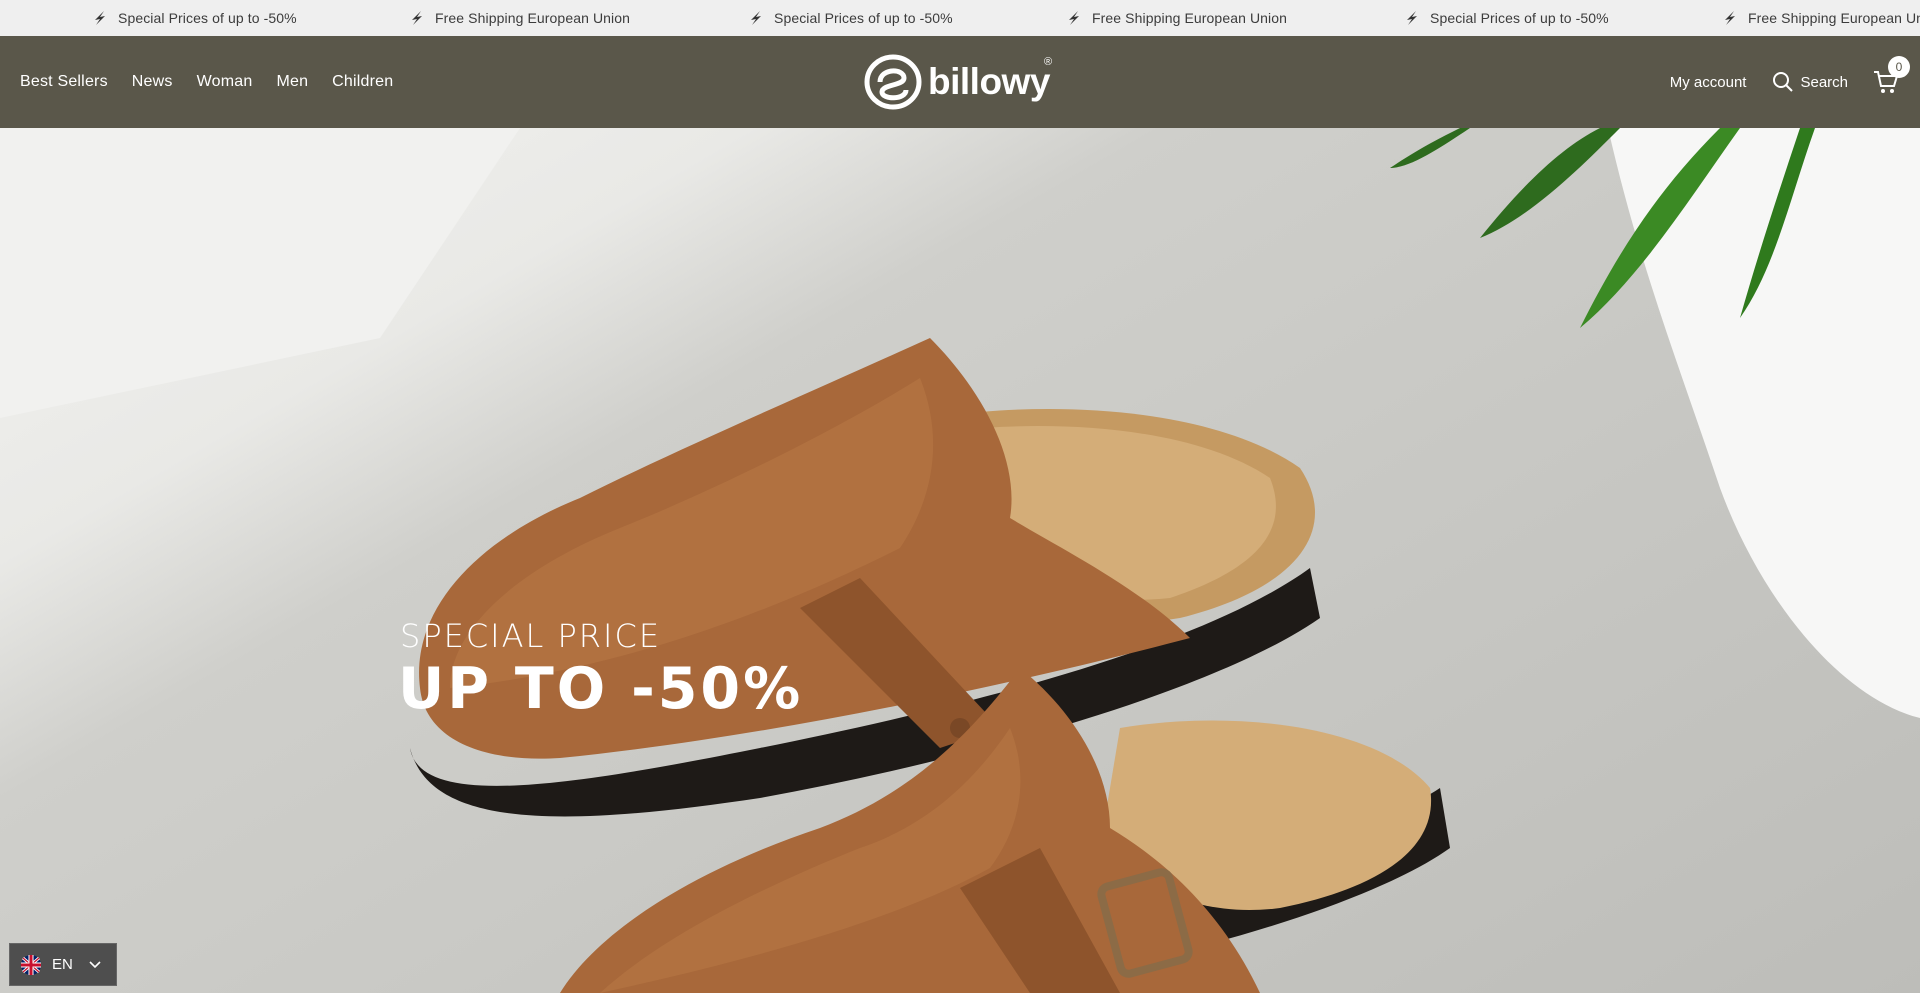  I want to click on announcement-item: Free Shipping European Uni, so click(1821, 18).